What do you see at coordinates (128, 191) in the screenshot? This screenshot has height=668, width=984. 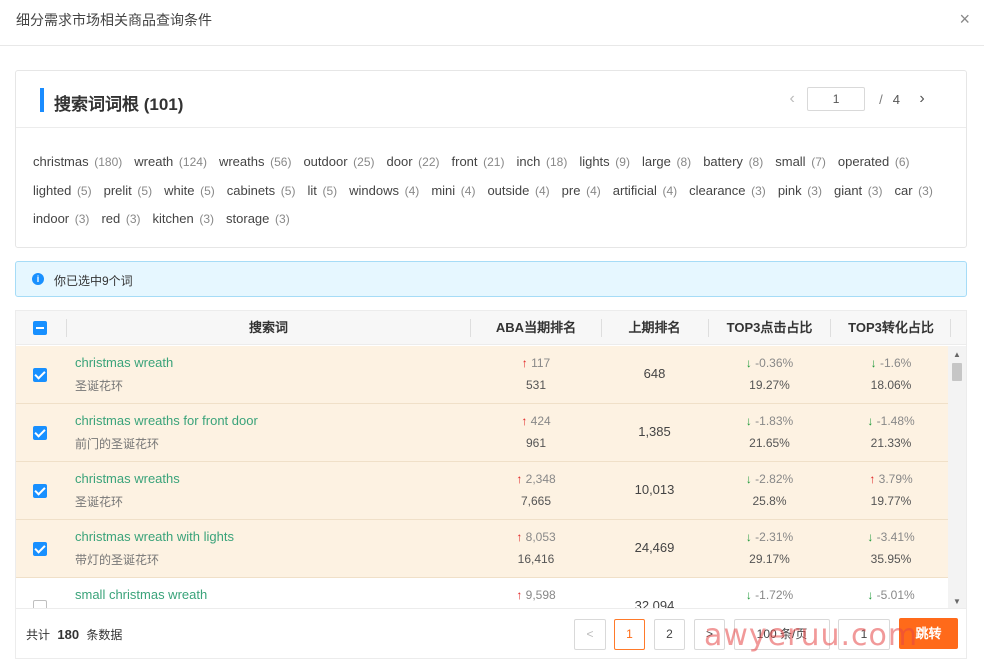 I see `root-tag: prelit (5)` at bounding box center [128, 191].